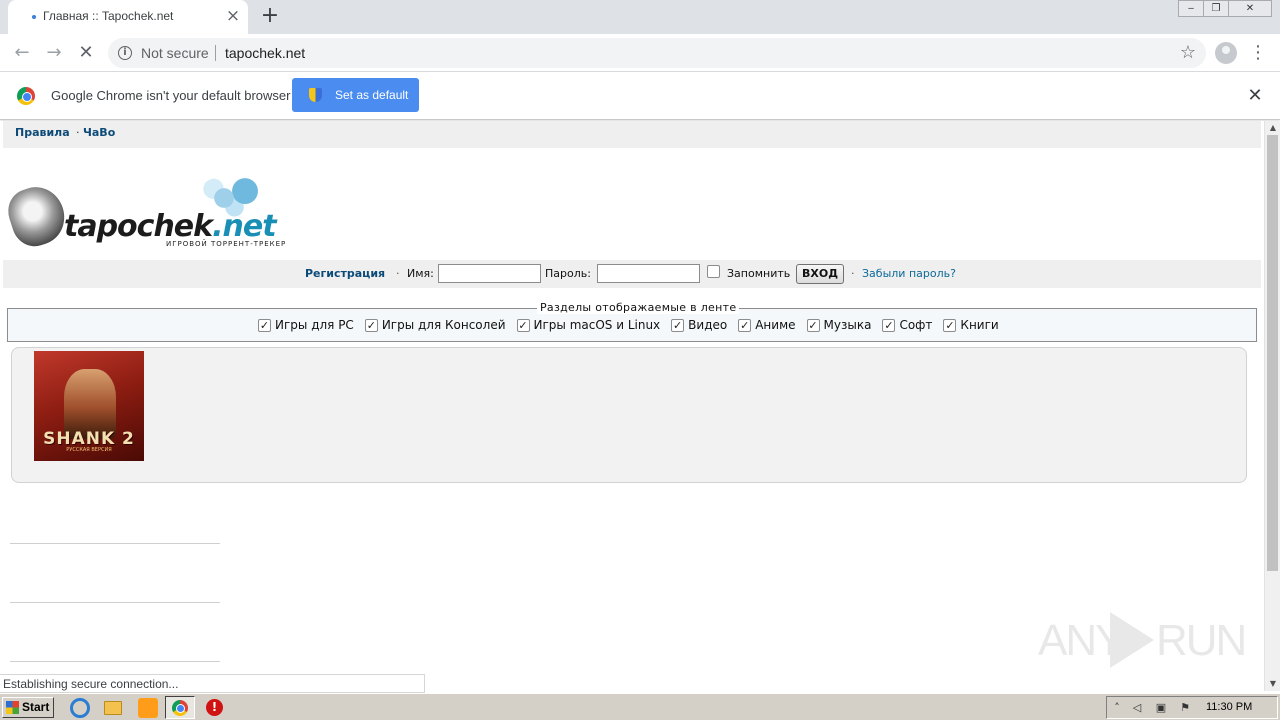  Describe the element at coordinates (1185, 708) in the screenshot. I see `action-center-flag-icon: ⚑` at that location.